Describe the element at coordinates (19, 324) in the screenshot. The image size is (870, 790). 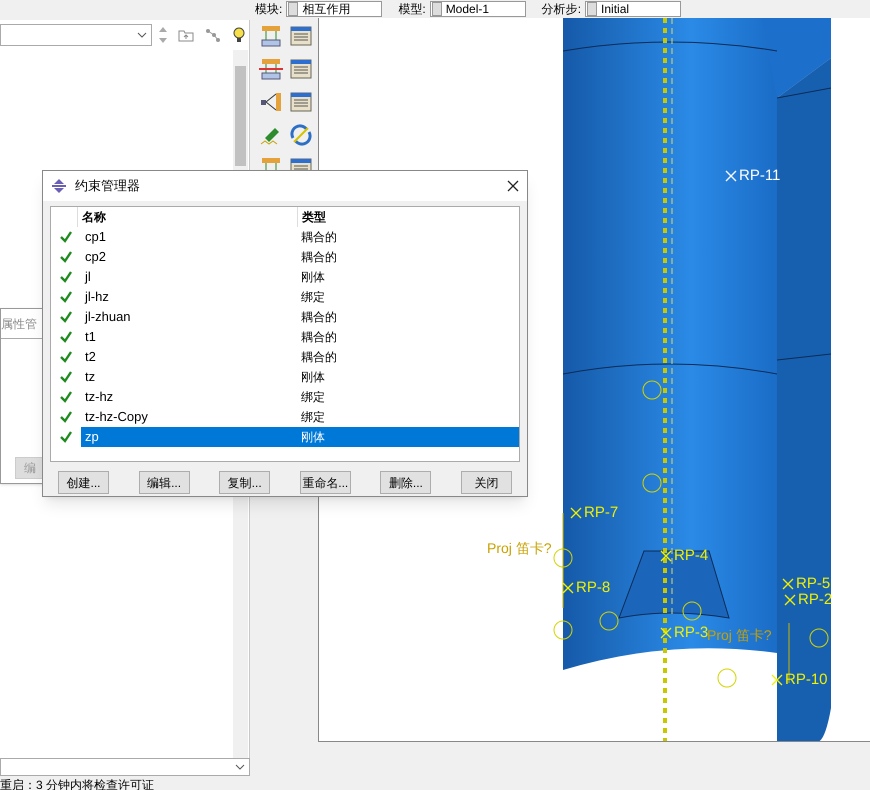
I see `window-title: 属性管` at that location.